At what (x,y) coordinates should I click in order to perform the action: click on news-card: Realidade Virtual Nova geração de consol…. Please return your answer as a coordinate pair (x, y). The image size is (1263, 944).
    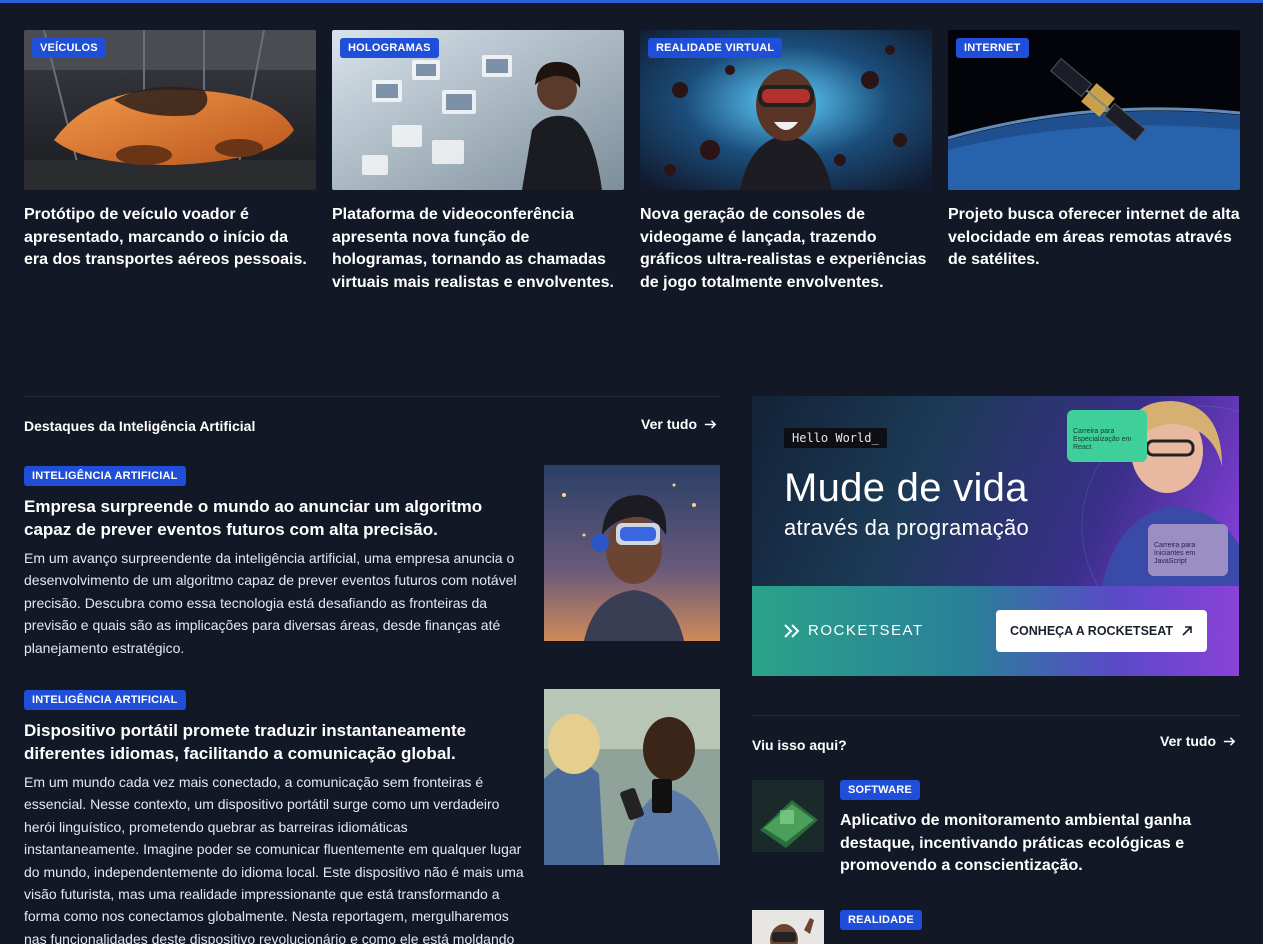
    Looking at the image, I should click on (786, 162).